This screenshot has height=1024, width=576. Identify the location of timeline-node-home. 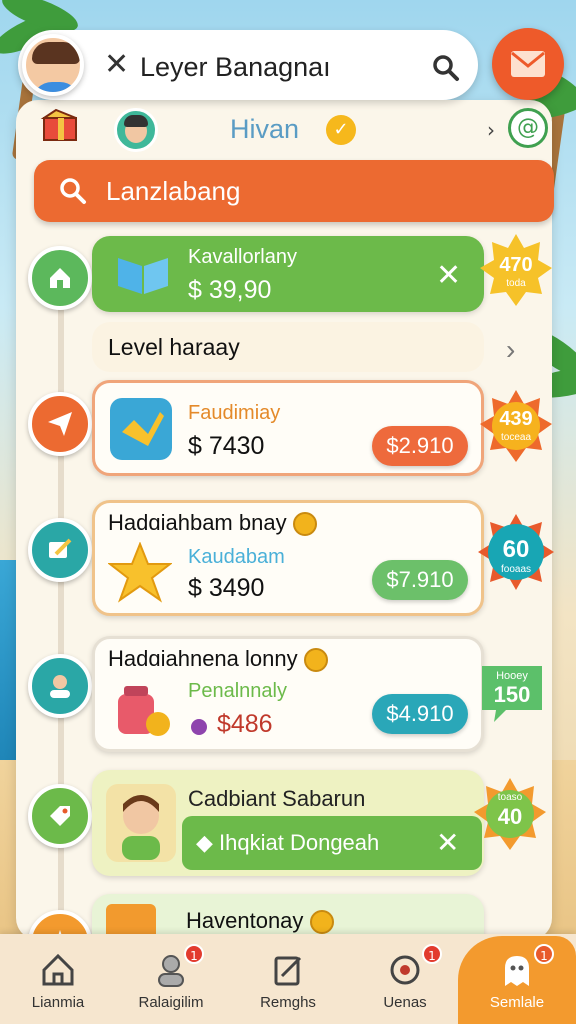
(60, 278).